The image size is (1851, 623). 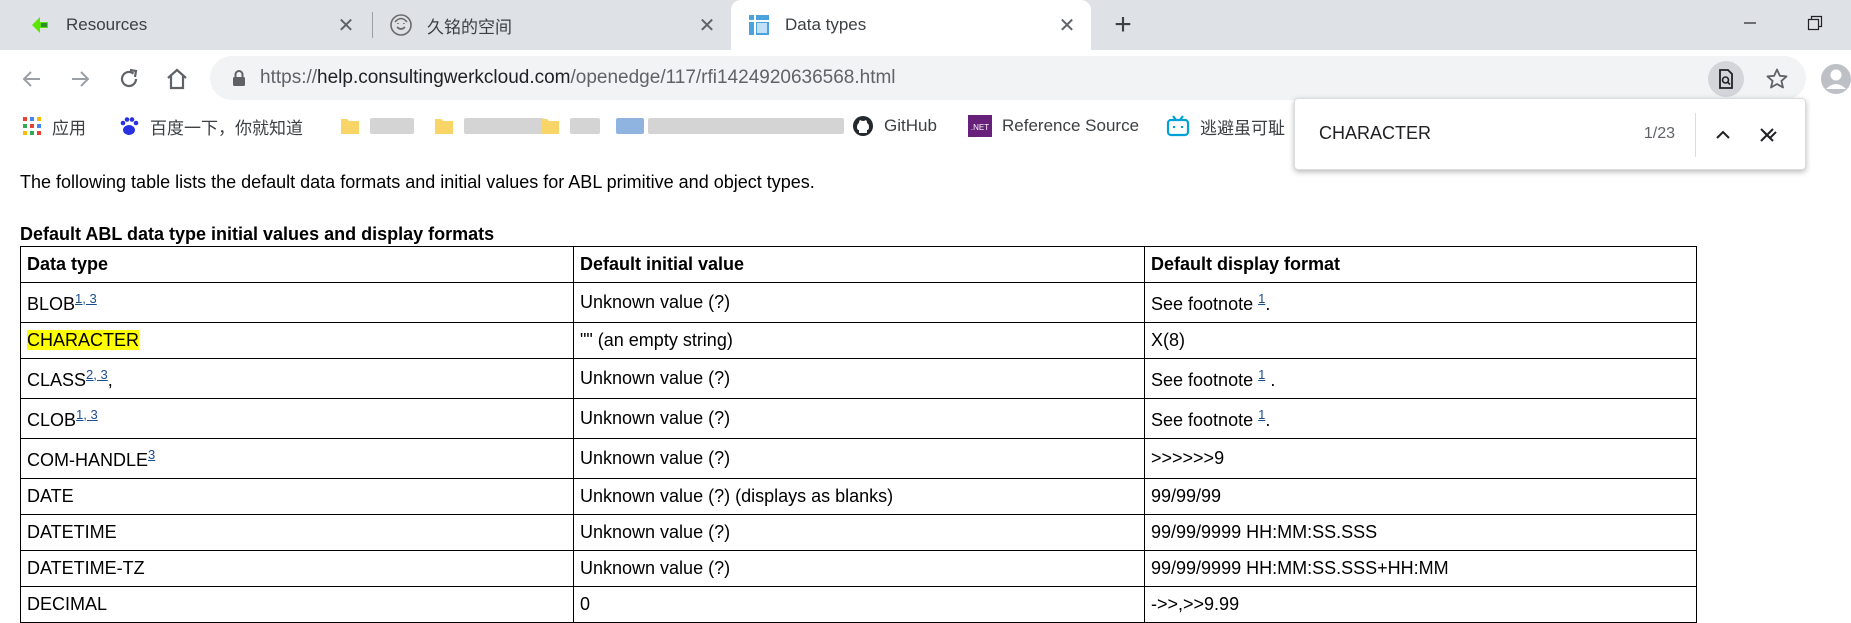 I want to click on data-type-cell: CLOB1, 3, so click(x=297, y=418).